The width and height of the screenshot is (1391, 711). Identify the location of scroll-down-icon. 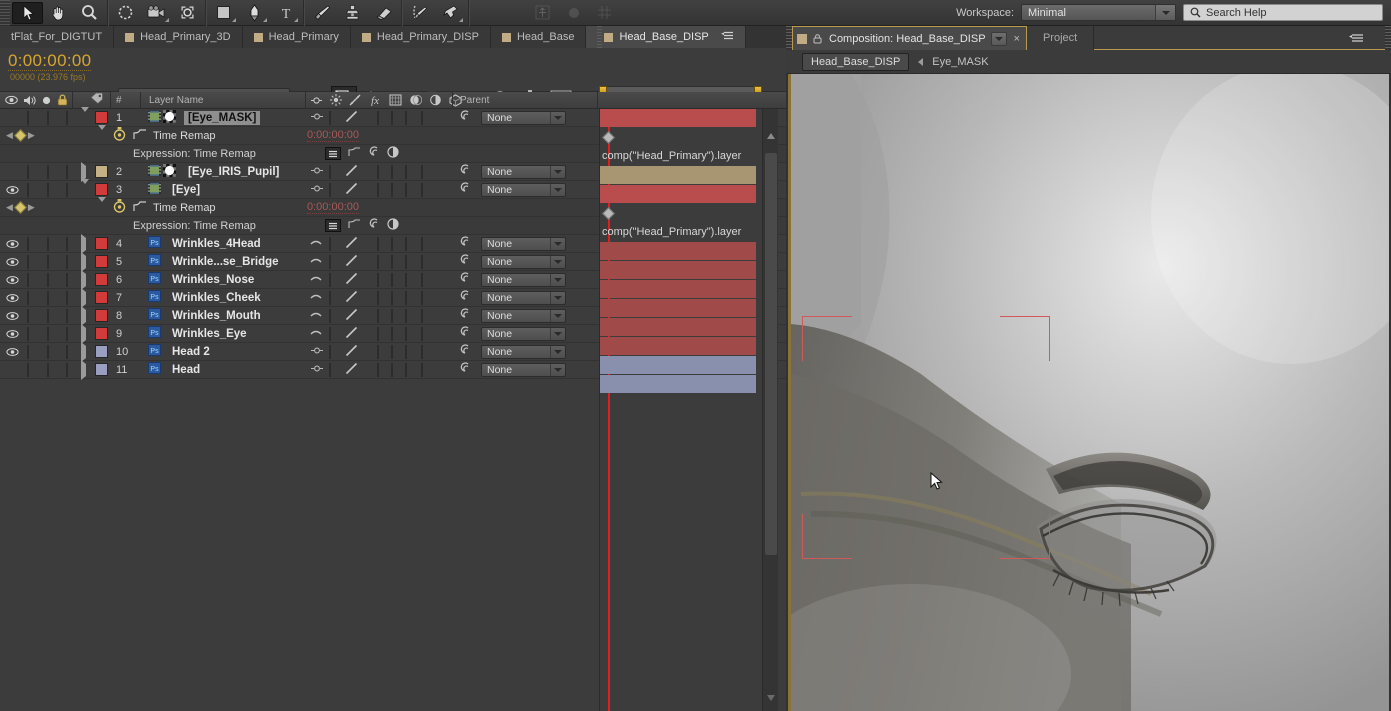
(771, 698).